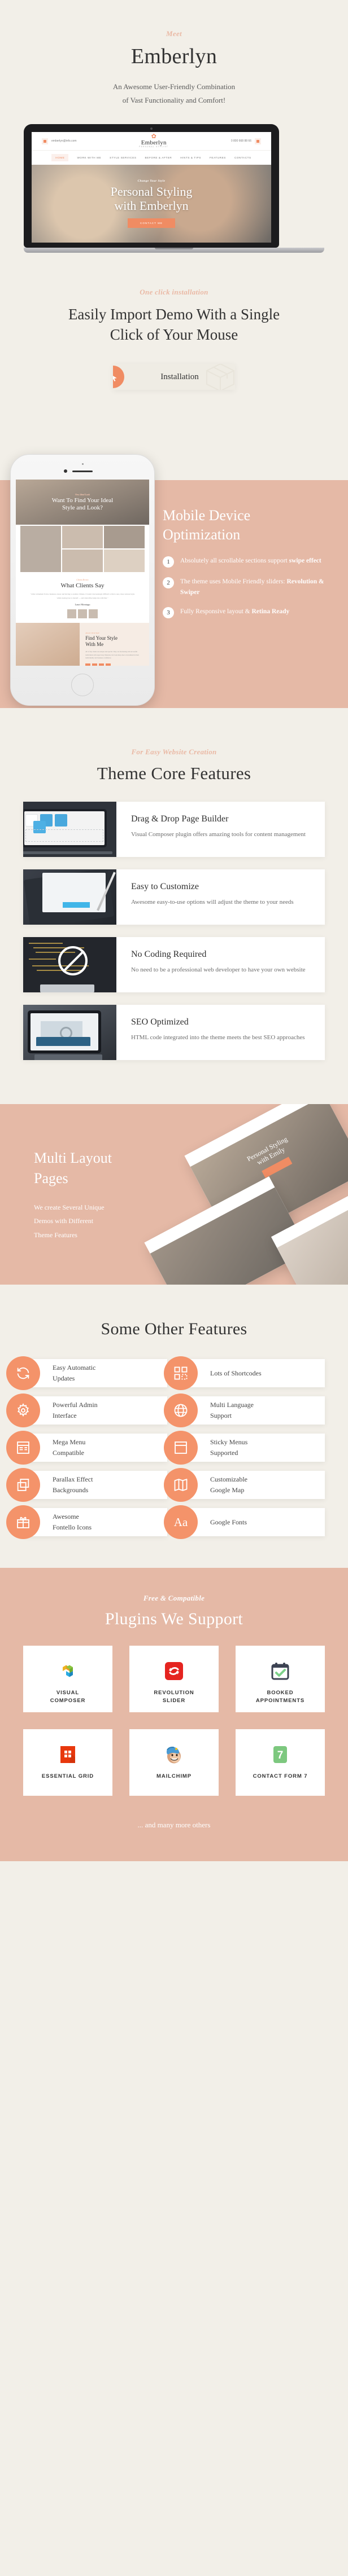 The height and width of the screenshot is (2576, 348). Describe the element at coordinates (114, 641) in the screenshot. I see `find-style-title: Find Your Style With Me` at that location.